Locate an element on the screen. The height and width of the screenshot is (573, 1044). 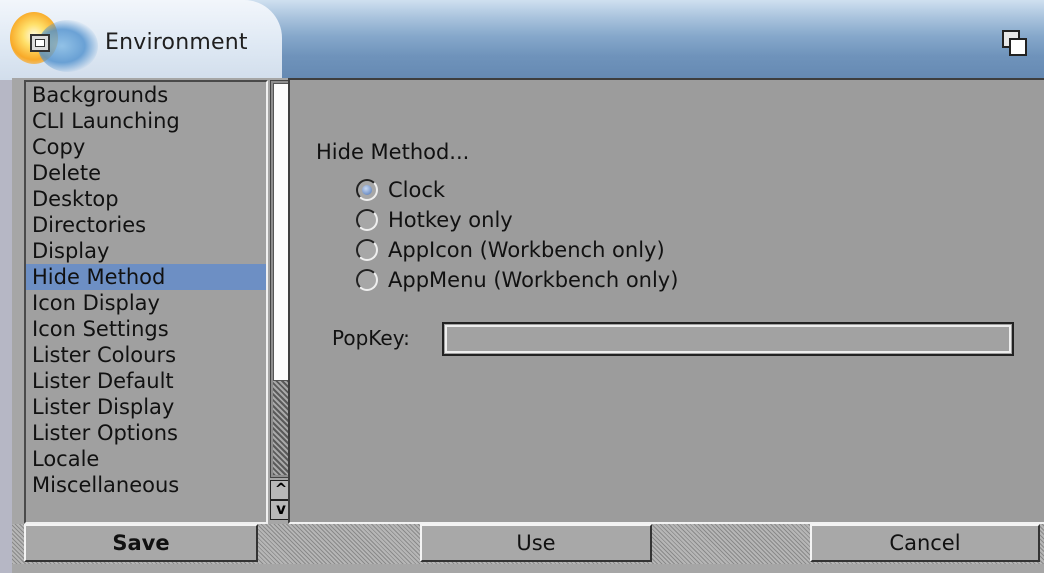
button-bar: Save Use Cancel is located at coordinates (528, 544).